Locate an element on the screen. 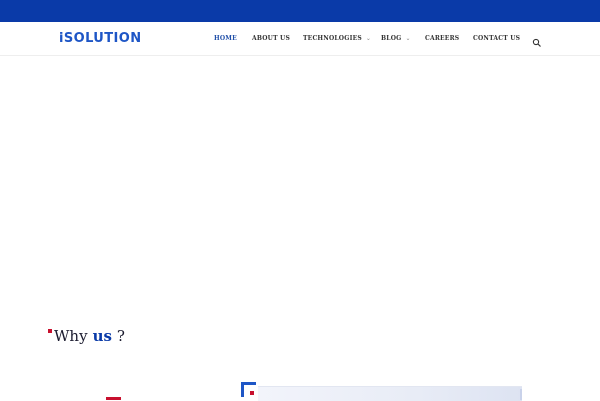 The image size is (600, 401). nav-careers: CAREERS is located at coordinates (442, 38).